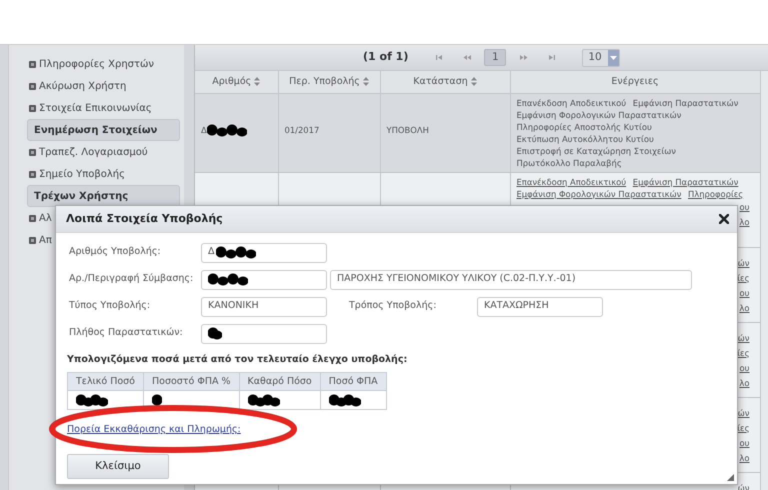 This screenshot has height=490, width=768. I want to click on table-cell: Δ, so click(204, 129).